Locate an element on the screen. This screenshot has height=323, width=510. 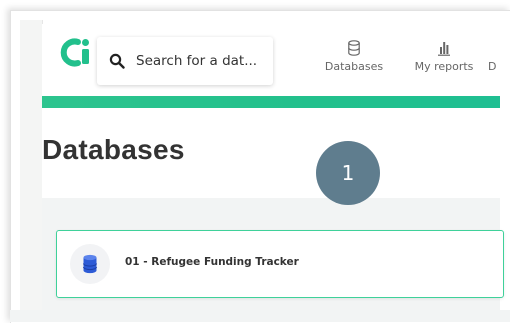
step-number-badge: 1 is located at coordinates (348, 173).